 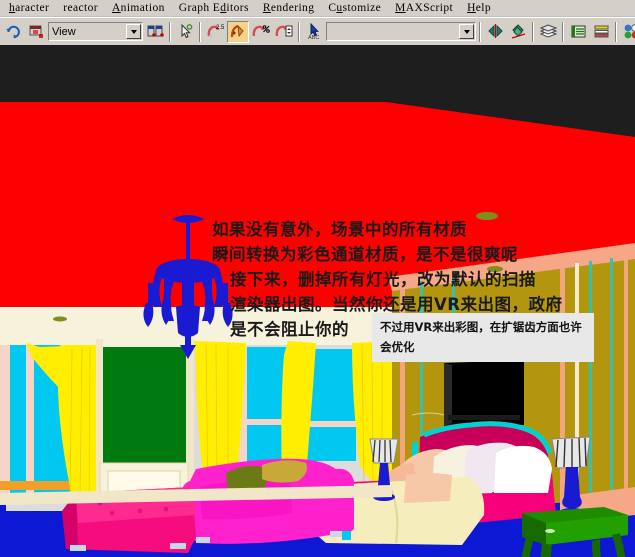 I want to click on use-pivot-point-center-button, so click(x=155, y=31).